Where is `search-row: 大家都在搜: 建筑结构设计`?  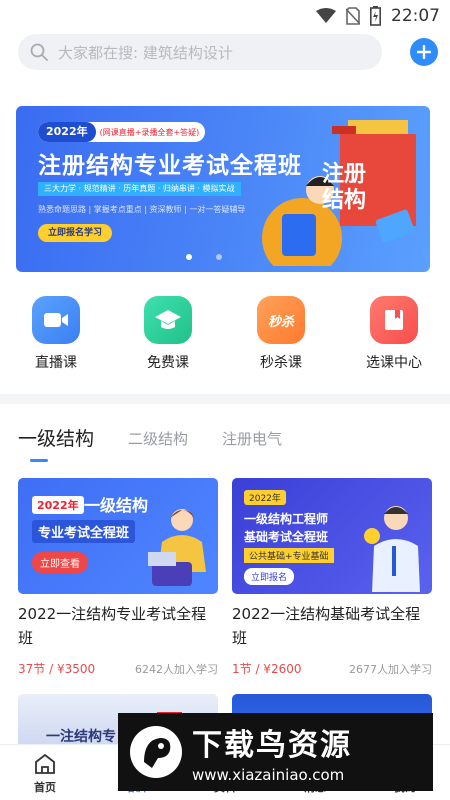 search-row: 大家都在搜: 建筑结构设计 is located at coordinates (228, 52).